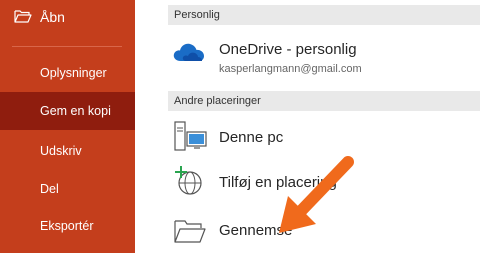  I want to click on sidebar-item-label: Eksportér, so click(67, 226).